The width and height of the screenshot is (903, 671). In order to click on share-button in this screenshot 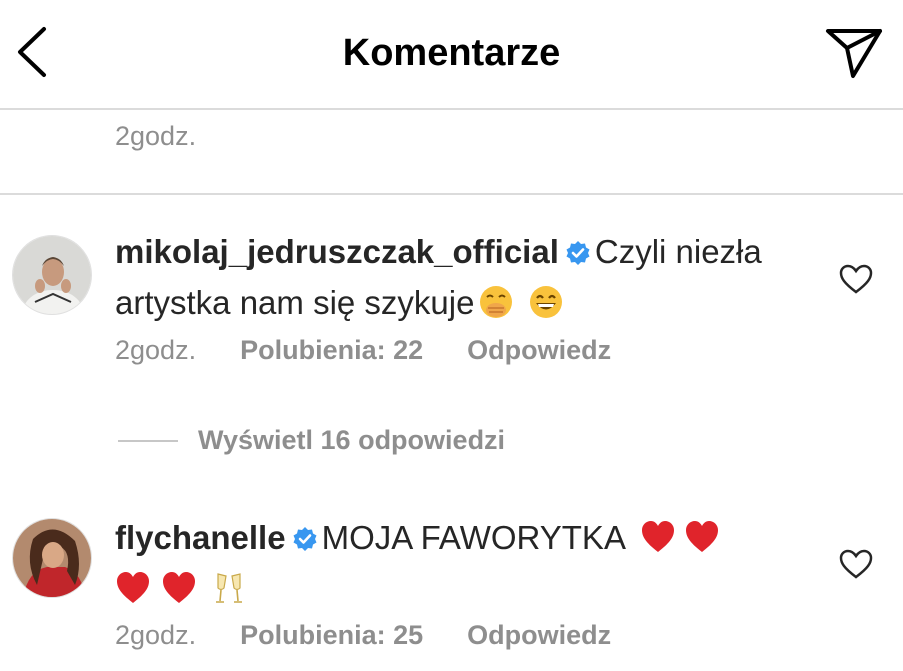, I will do `click(854, 53)`.